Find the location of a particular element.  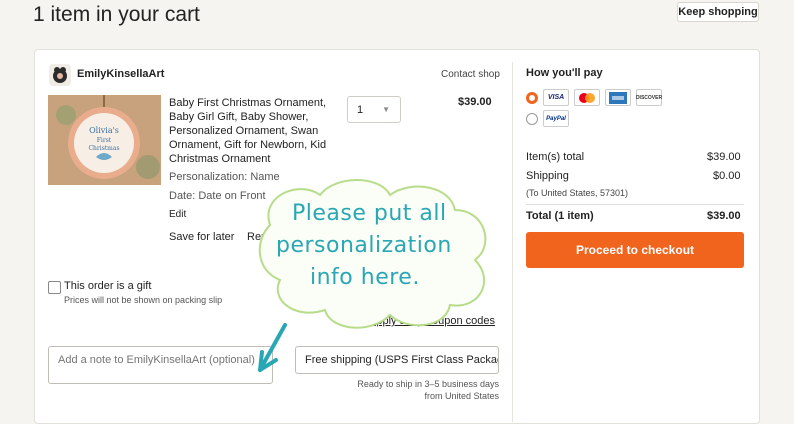

total-label: Total (1 item) is located at coordinates (560, 216).